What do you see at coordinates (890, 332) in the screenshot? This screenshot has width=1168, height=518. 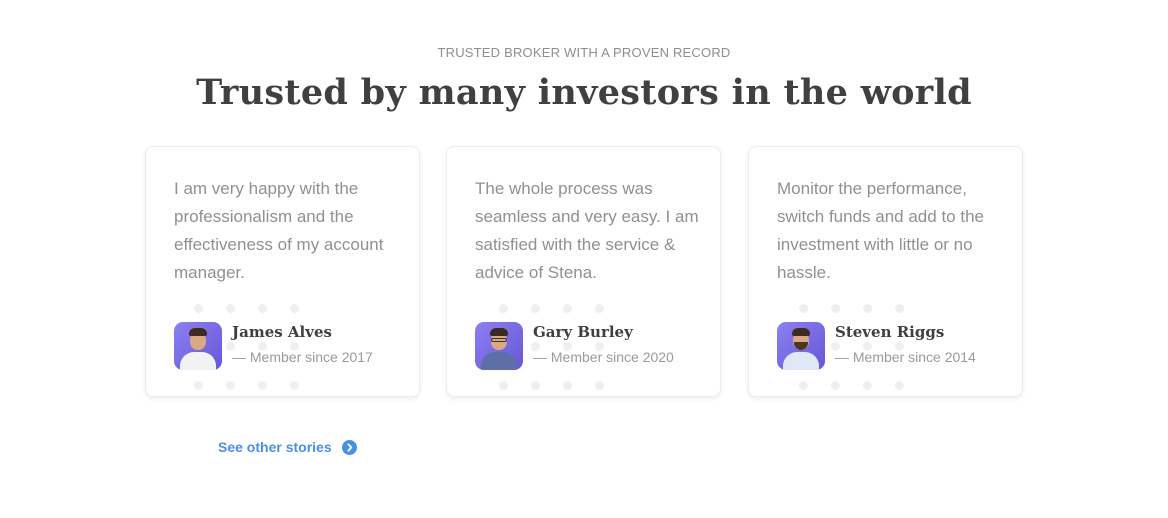 I see `testimonial-author-name: Steven Riggs` at bounding box center [890, 332].